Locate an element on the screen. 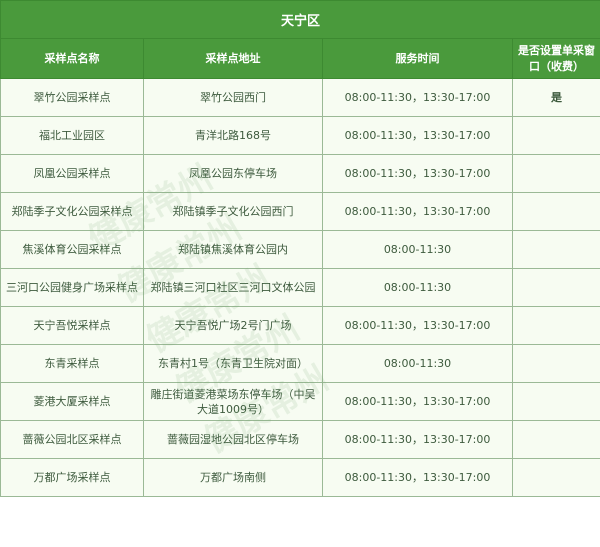 This screenshot has height=547, width=600. site-name-cell: 三河口公园健身广场采样点 is located at coordinates (72, 288).